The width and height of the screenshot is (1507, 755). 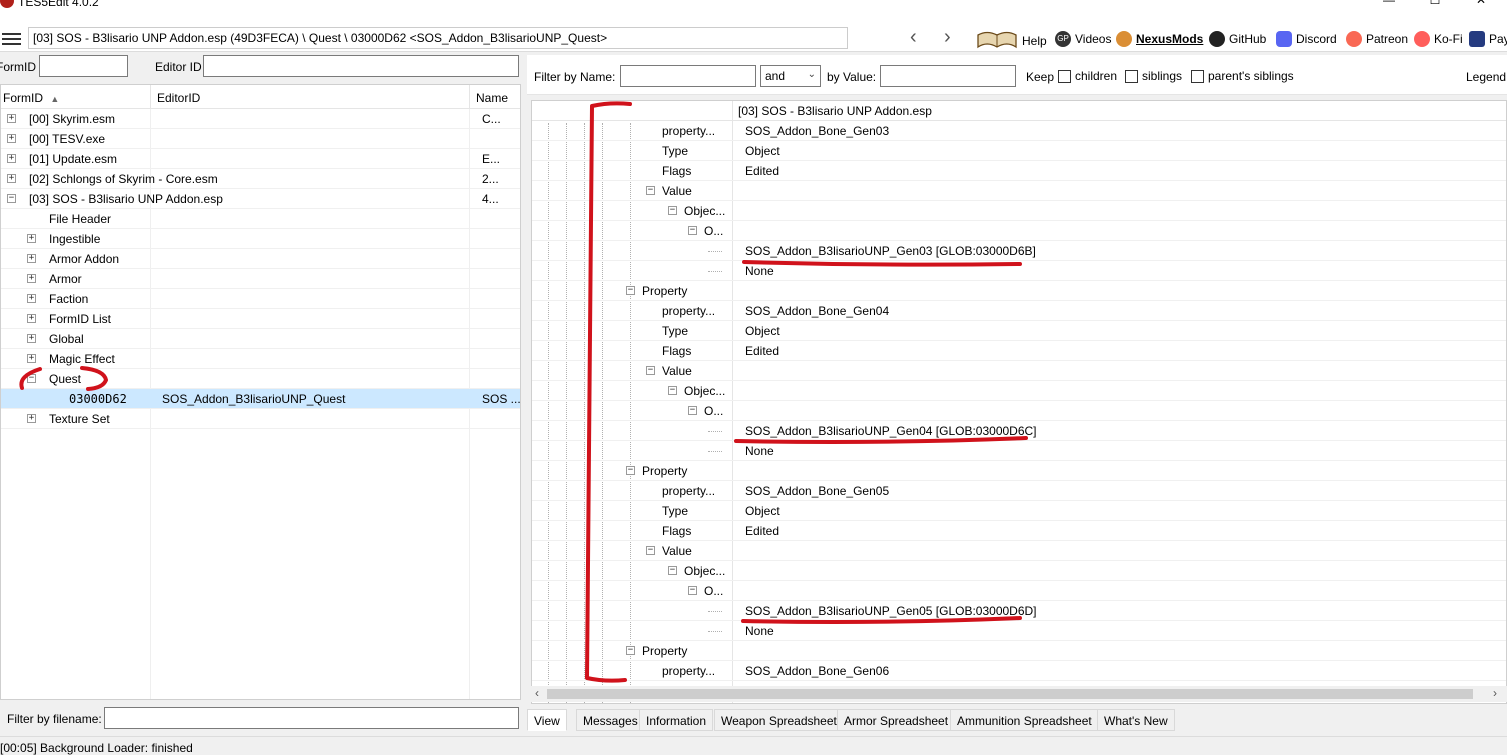 What do you see at coordinates (1159, 39) in the screenshot?
I see `nexusmods-link: NexusMods` at bounding box center [1159, 39].